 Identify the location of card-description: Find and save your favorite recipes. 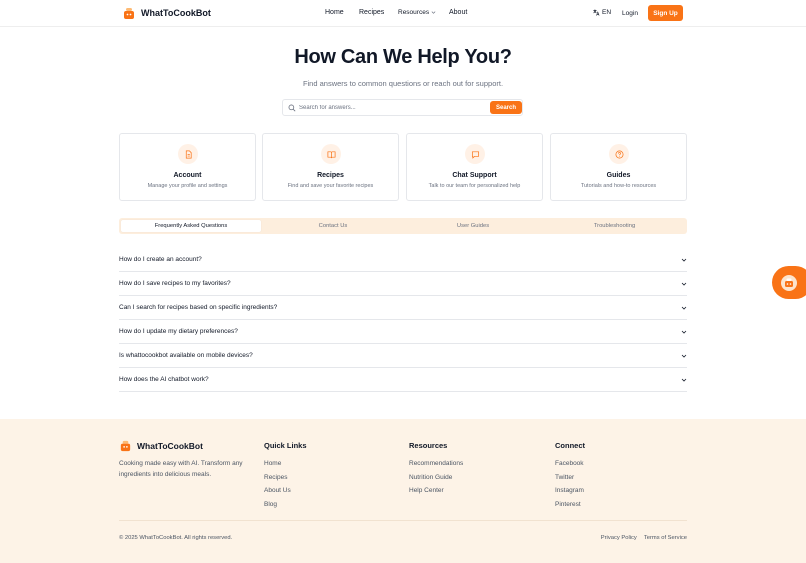
(330, 186).